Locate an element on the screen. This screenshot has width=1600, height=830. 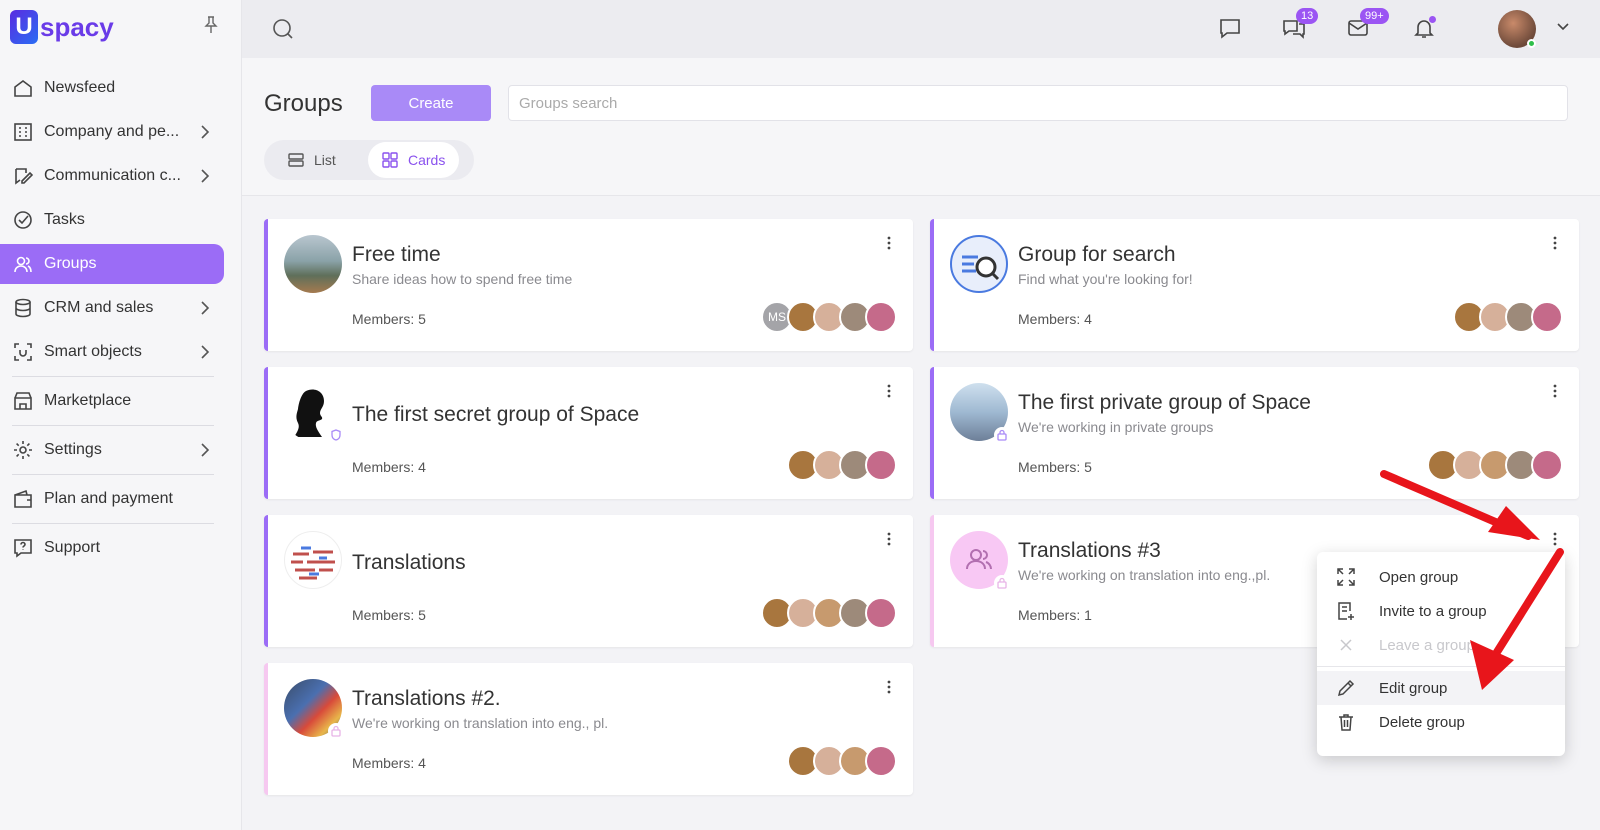
group-card: Translations Members: 5 is located at coordinates (588, 581).